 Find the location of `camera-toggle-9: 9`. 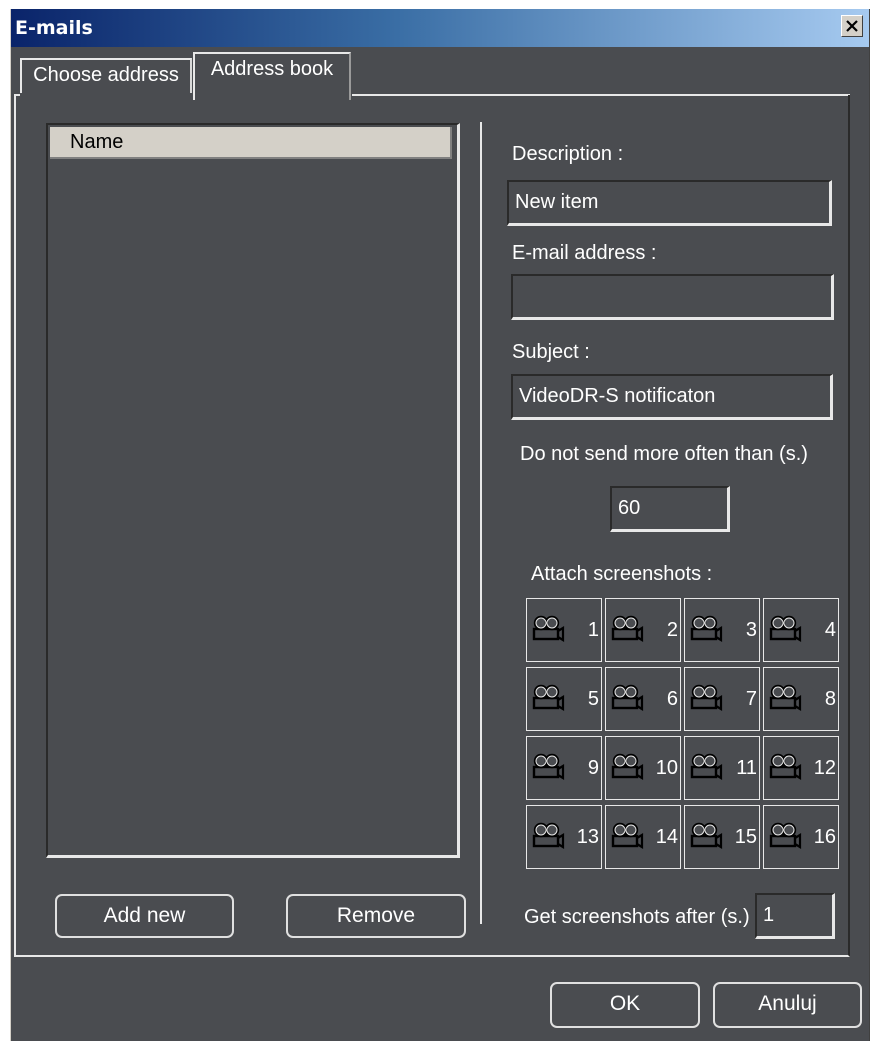

camera-toggle-9: 9 is located at coordinates (564, 768).